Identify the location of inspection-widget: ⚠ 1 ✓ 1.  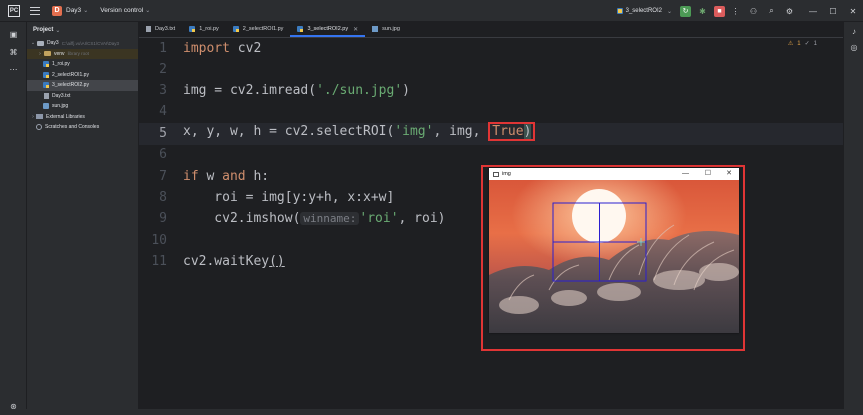
(802, 44).